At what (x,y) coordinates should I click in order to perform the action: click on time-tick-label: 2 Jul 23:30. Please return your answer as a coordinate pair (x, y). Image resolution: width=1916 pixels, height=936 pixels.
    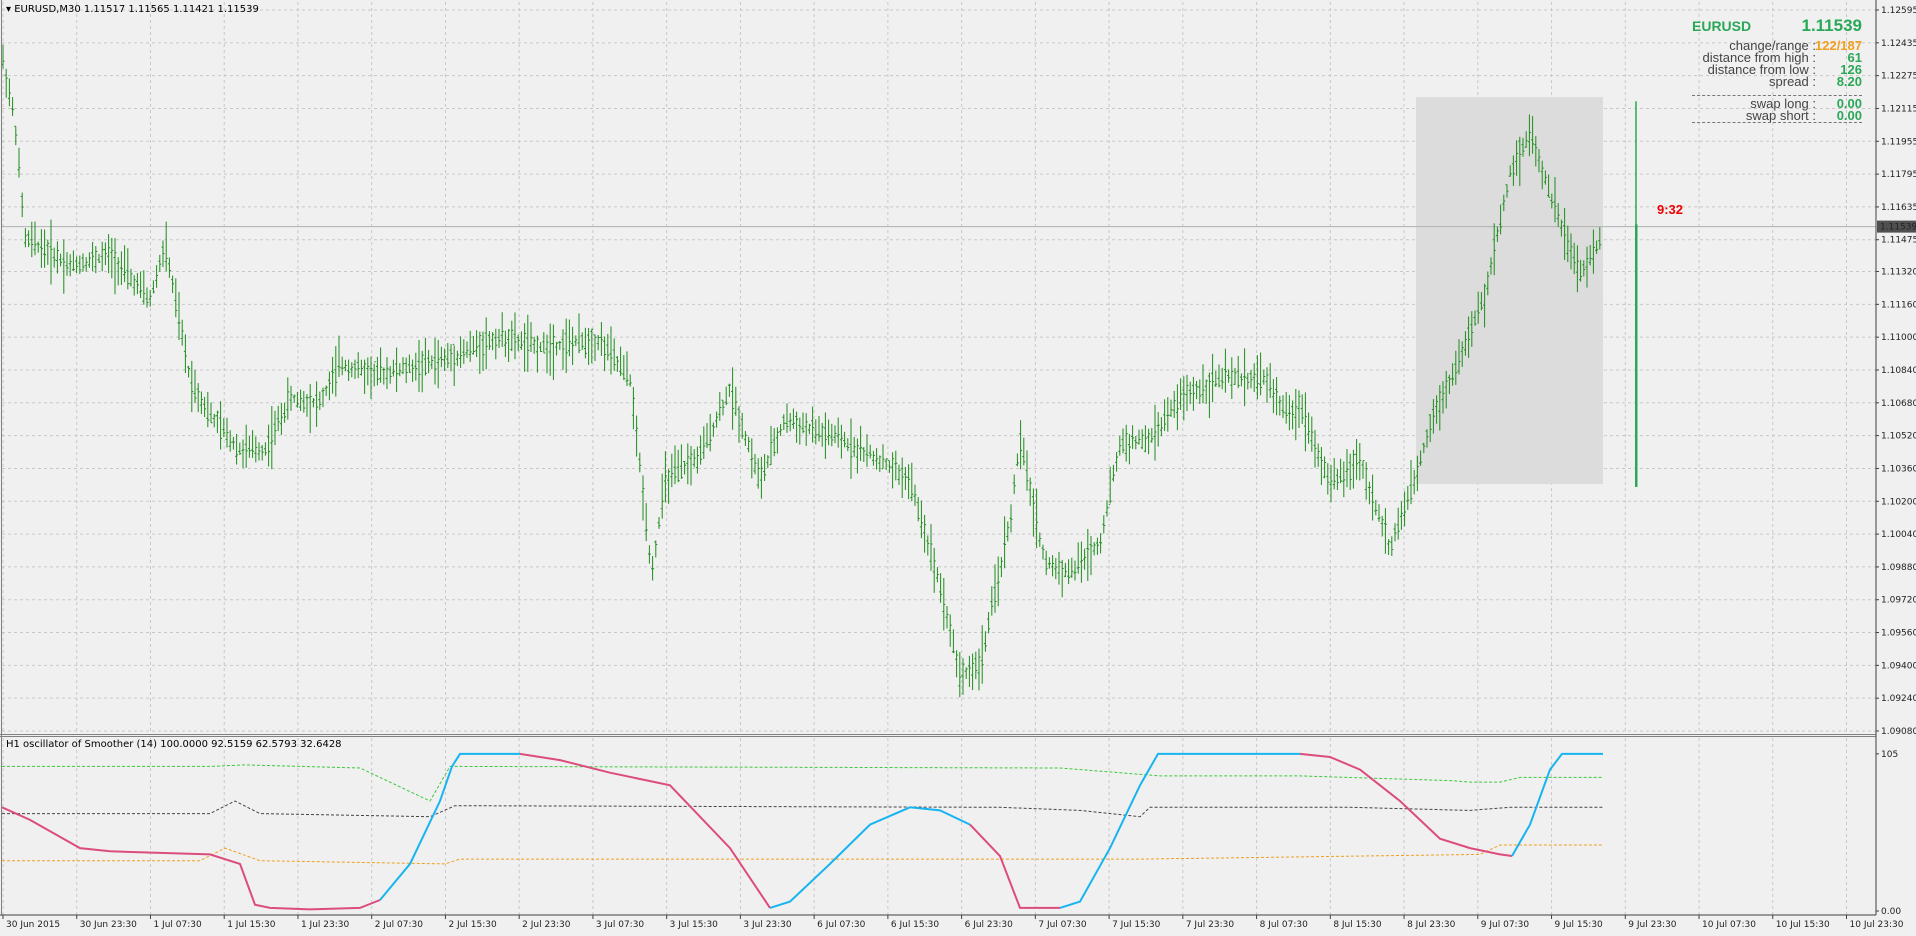
    Looking at the image, I should click on (546, 925).